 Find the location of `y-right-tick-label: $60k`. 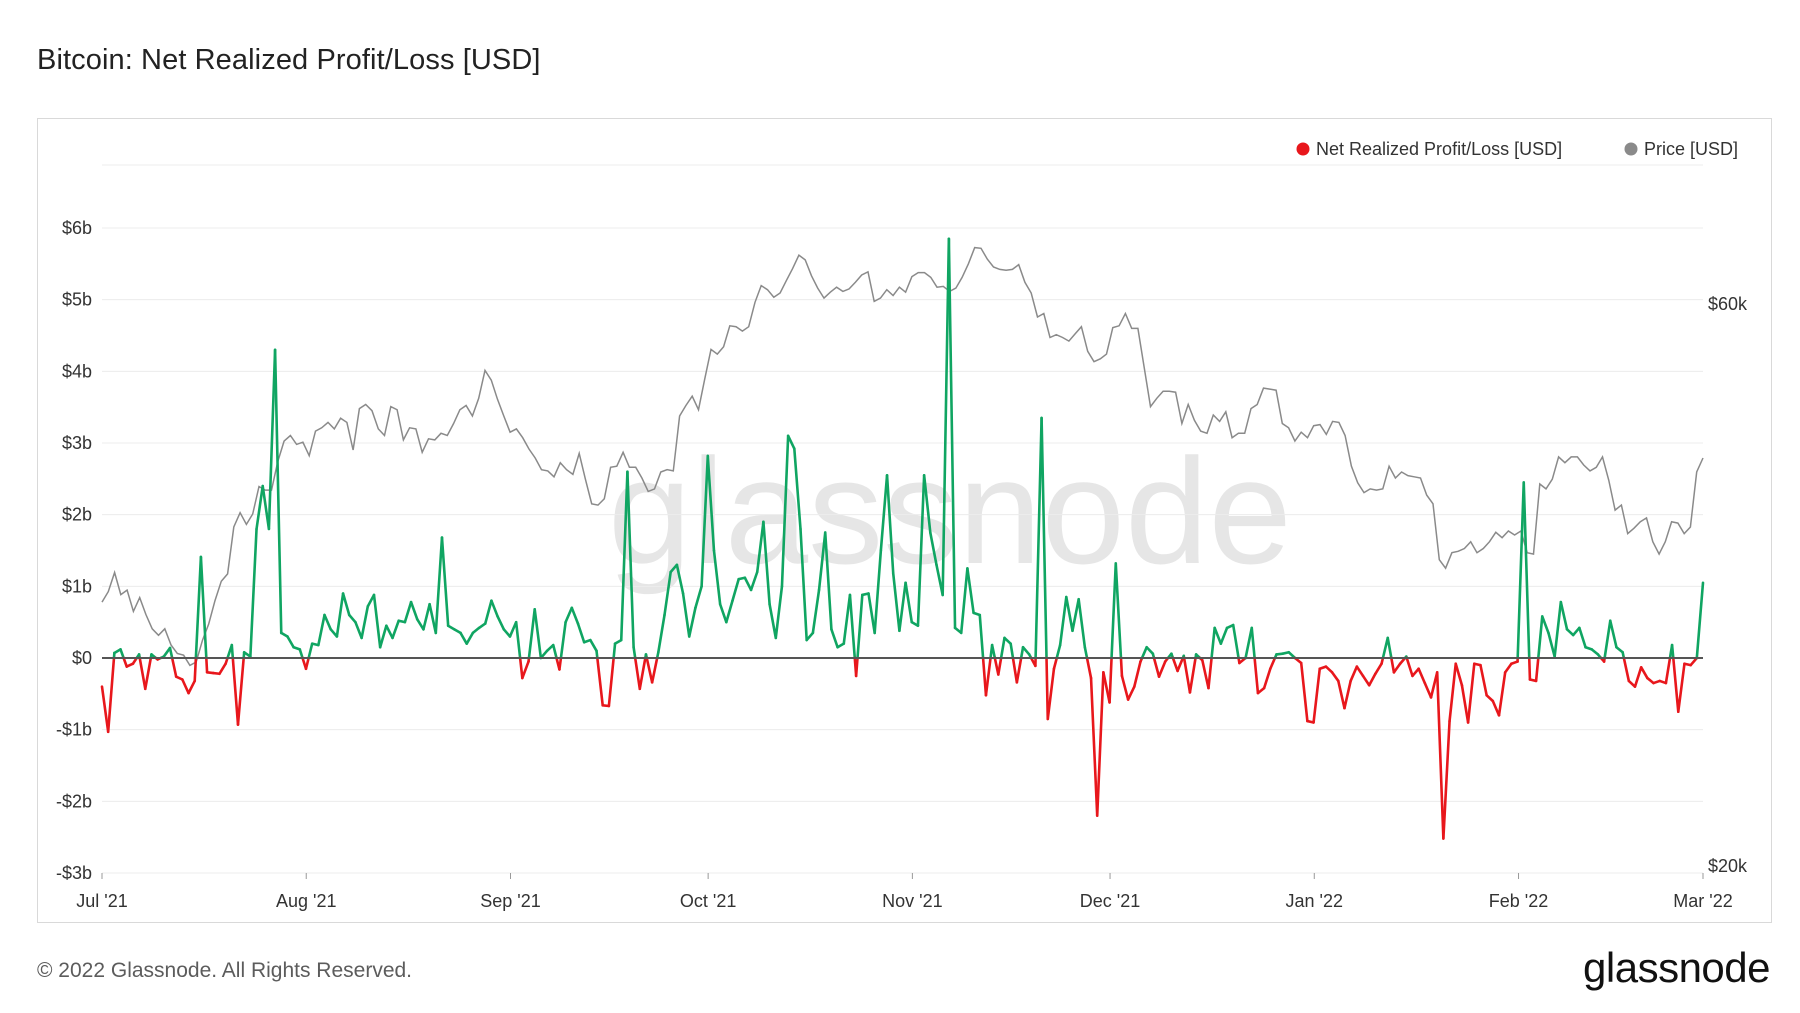

y-right-tick-label: $60k is located at coordinates (1728, 304).